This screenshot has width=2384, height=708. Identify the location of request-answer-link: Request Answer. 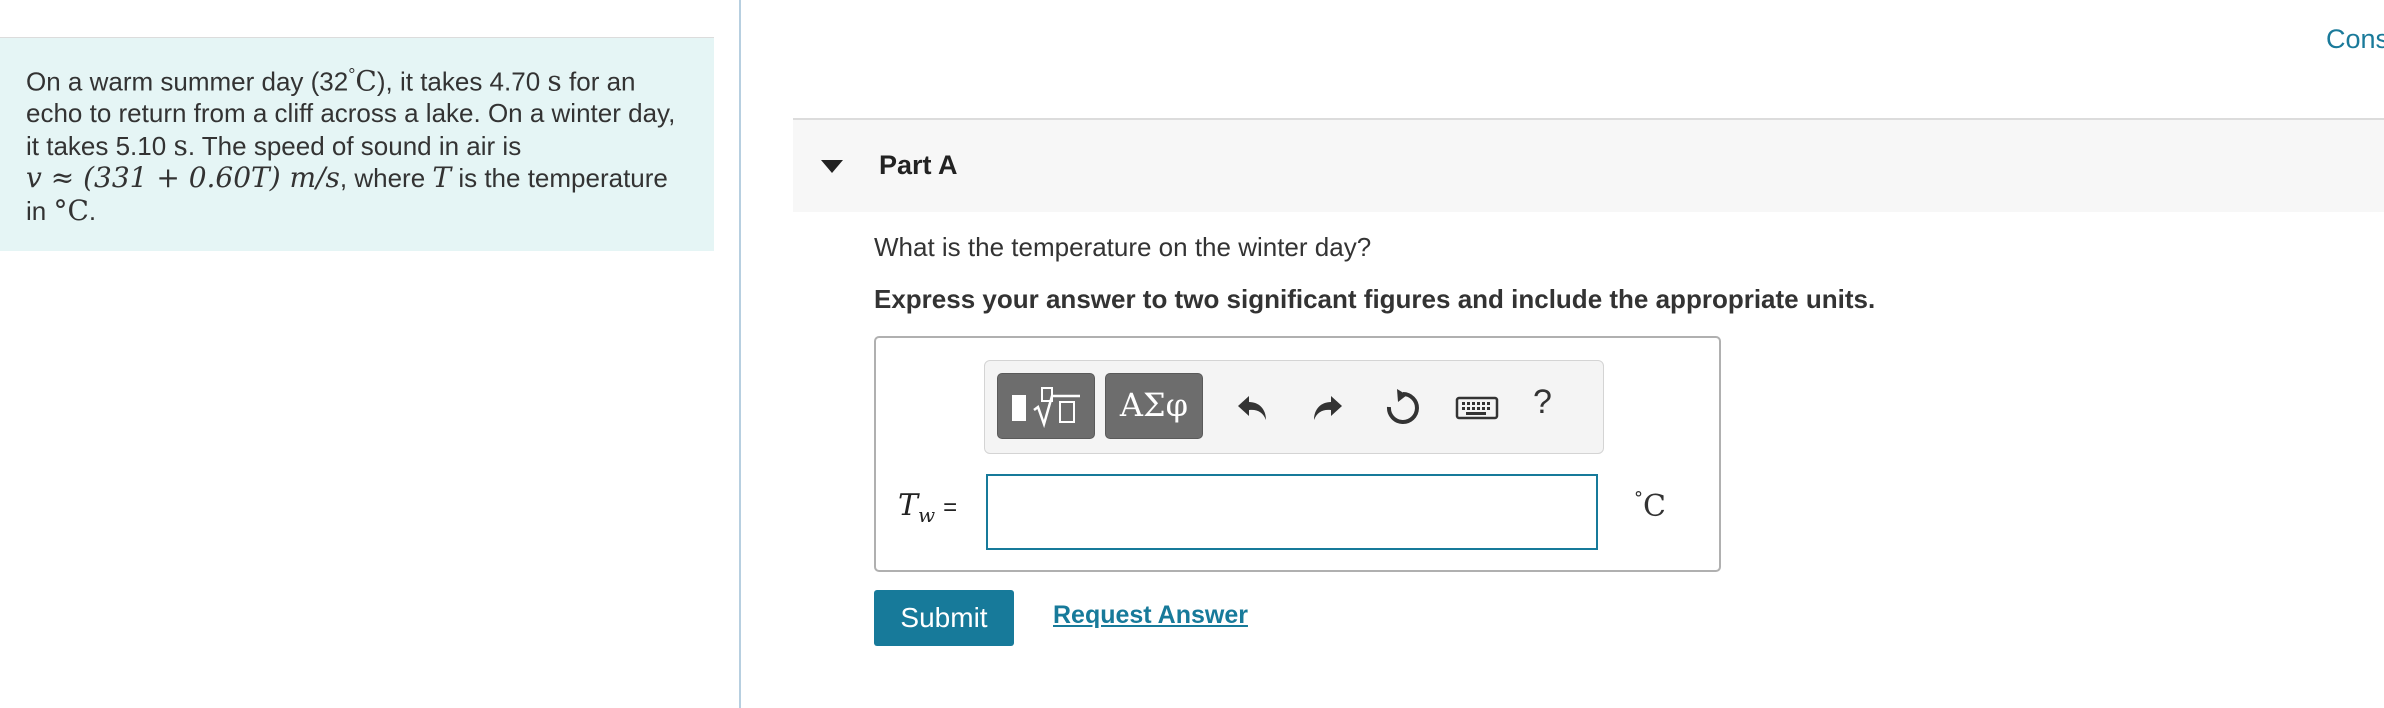
(1150, 615).